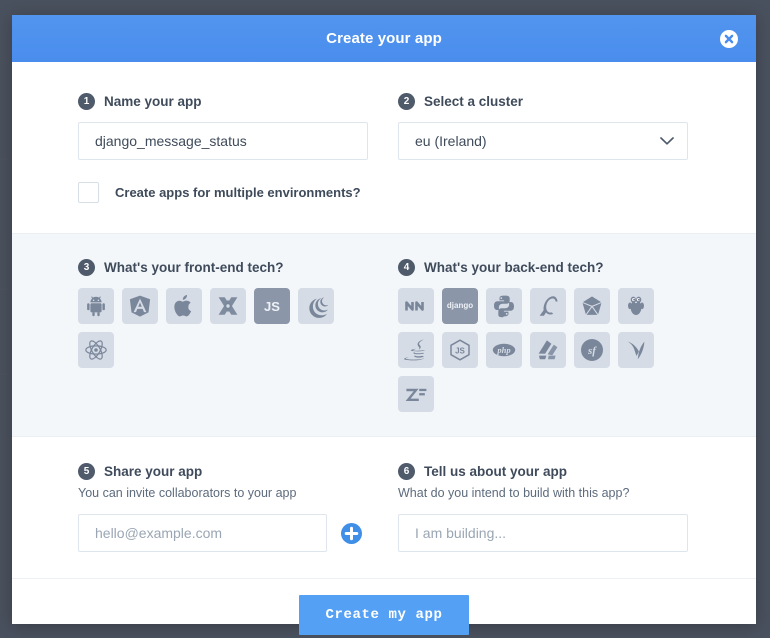 The height and width of the screenshot is (638, 770). I want to click on svg-text: JS, so click(460, 351).